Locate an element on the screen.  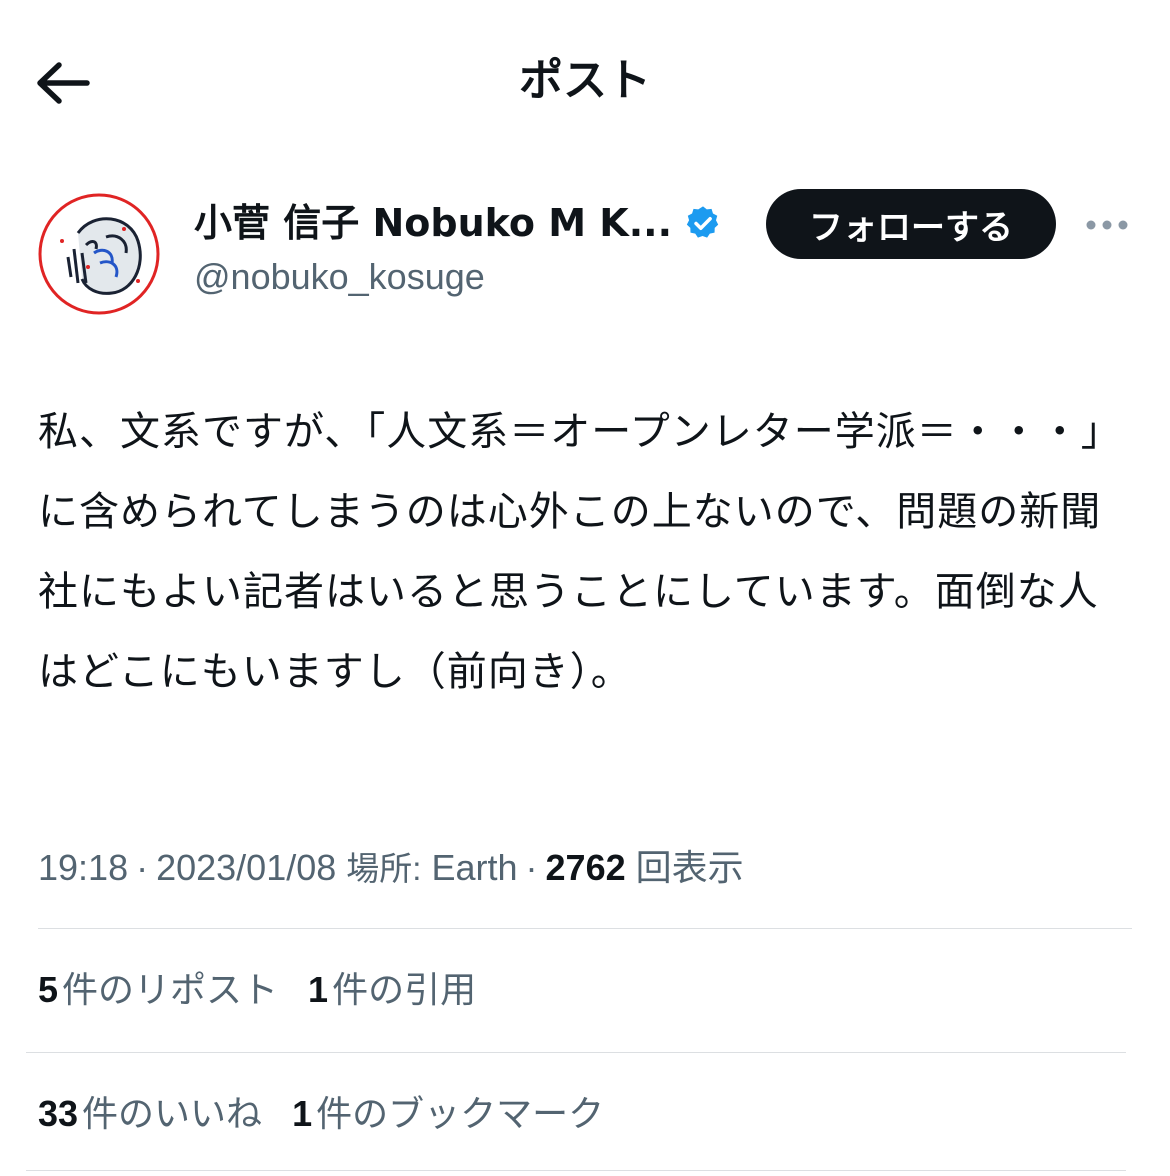
reposts-count: 5 is located at coordinates (48, 989).